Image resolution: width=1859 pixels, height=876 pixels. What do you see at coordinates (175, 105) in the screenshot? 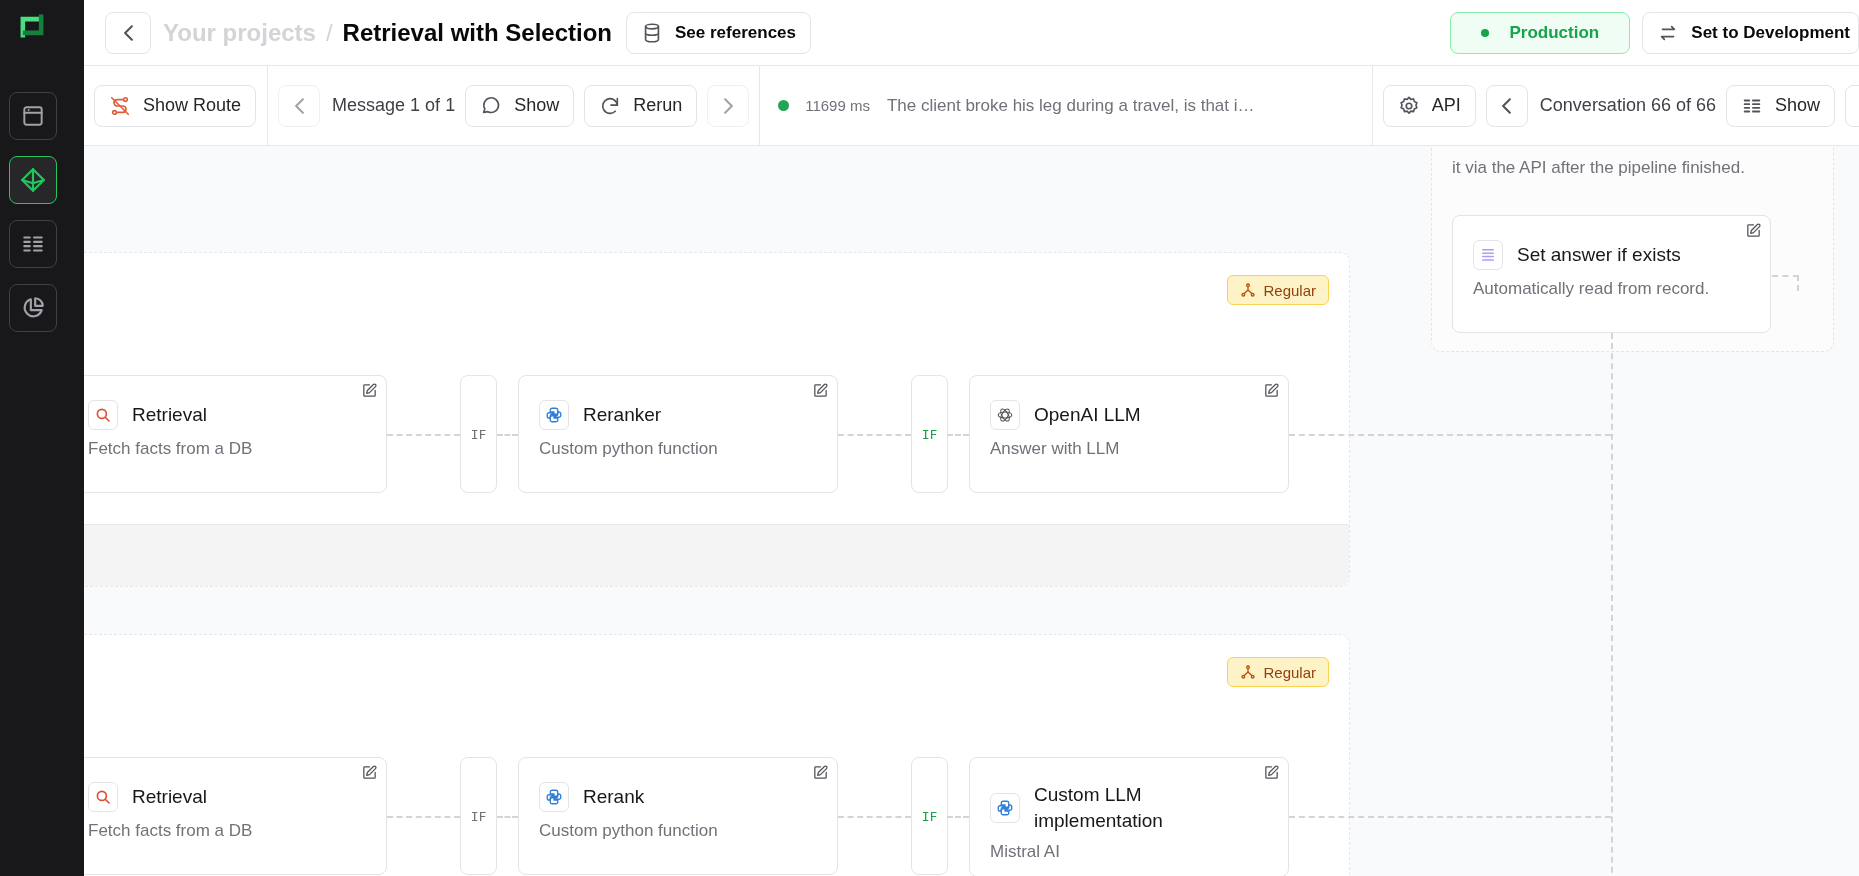
I see `show-route-button: Show Route` at bounding box center [175, 105].